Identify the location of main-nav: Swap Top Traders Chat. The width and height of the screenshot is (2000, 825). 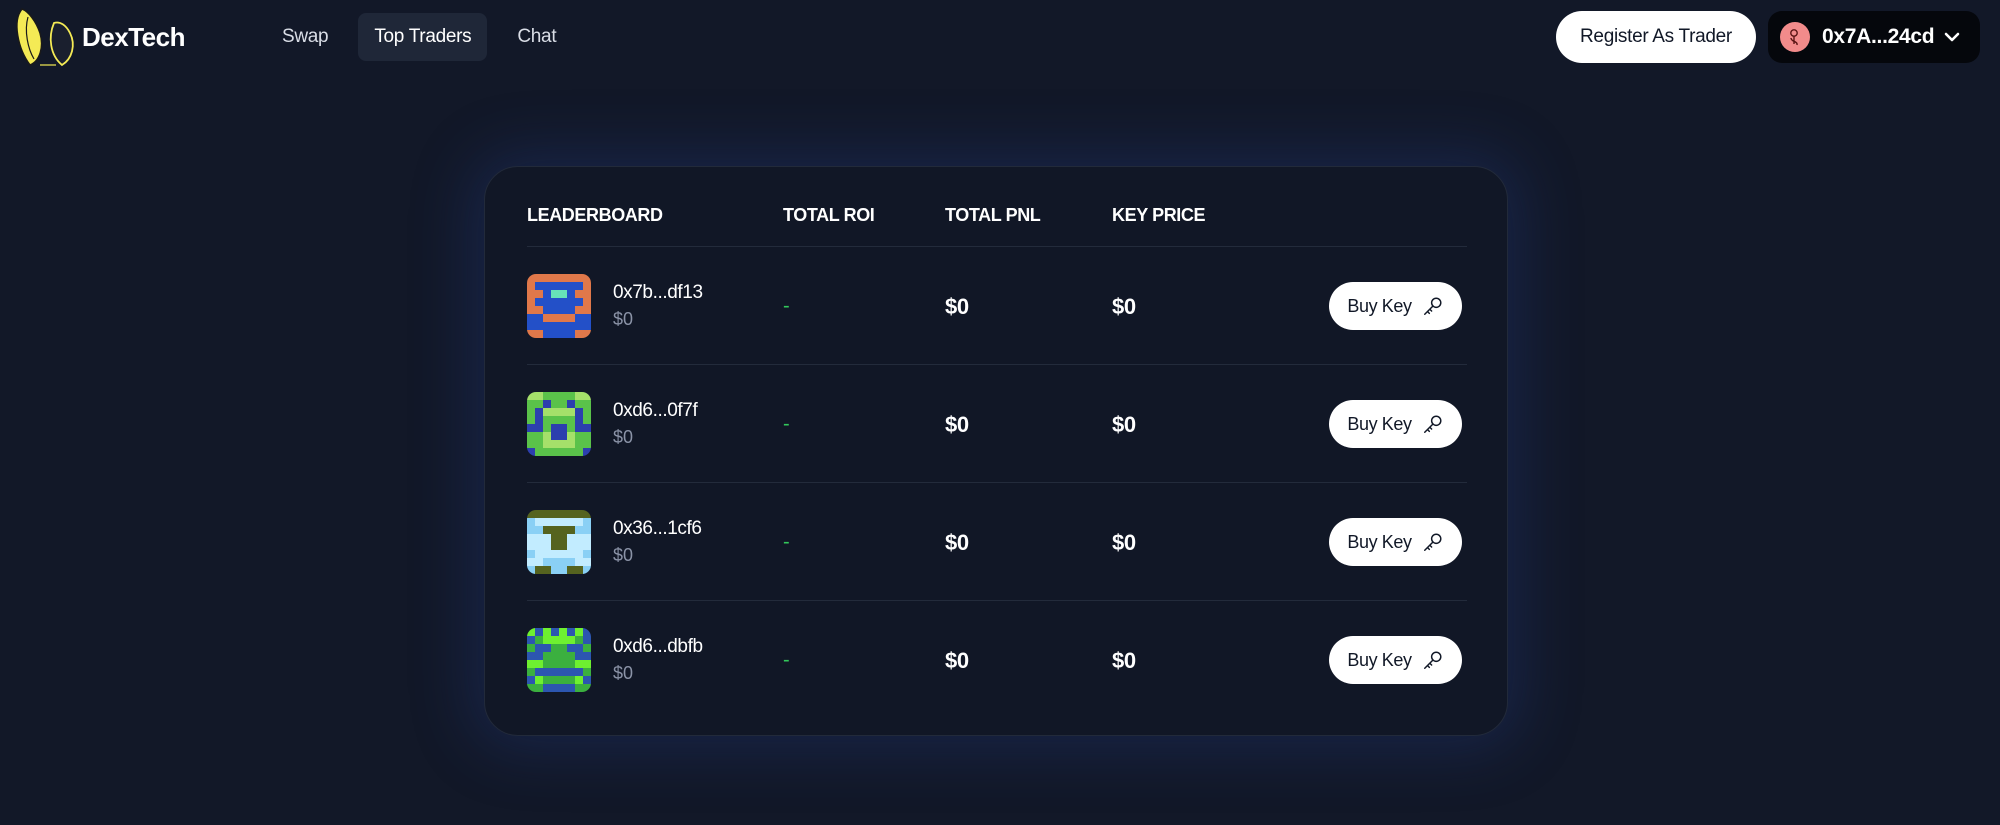
(419, 37).